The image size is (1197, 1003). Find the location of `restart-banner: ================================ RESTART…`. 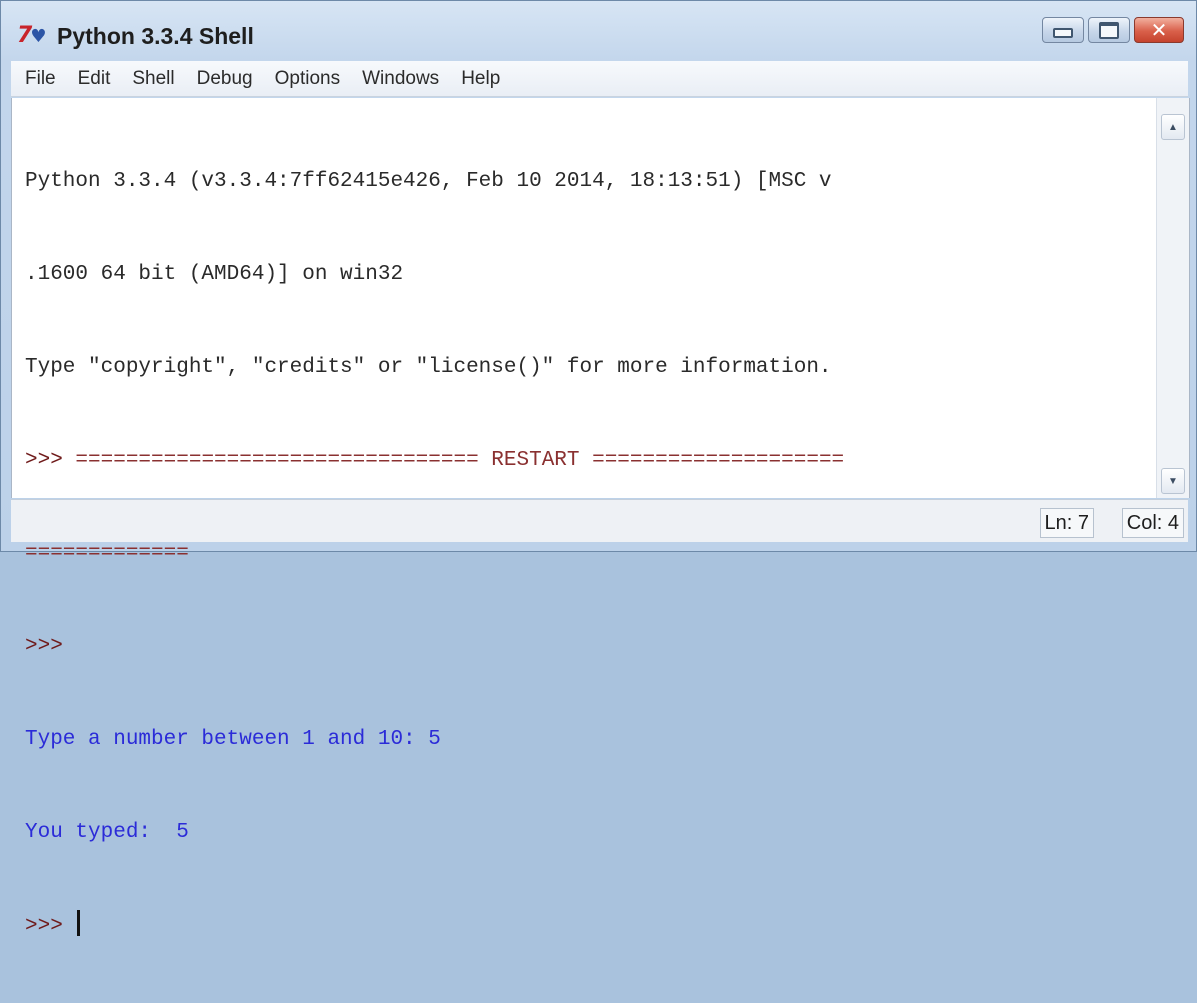

restart-banner: ================================ RESTART… is located at coordinates (460, 460).